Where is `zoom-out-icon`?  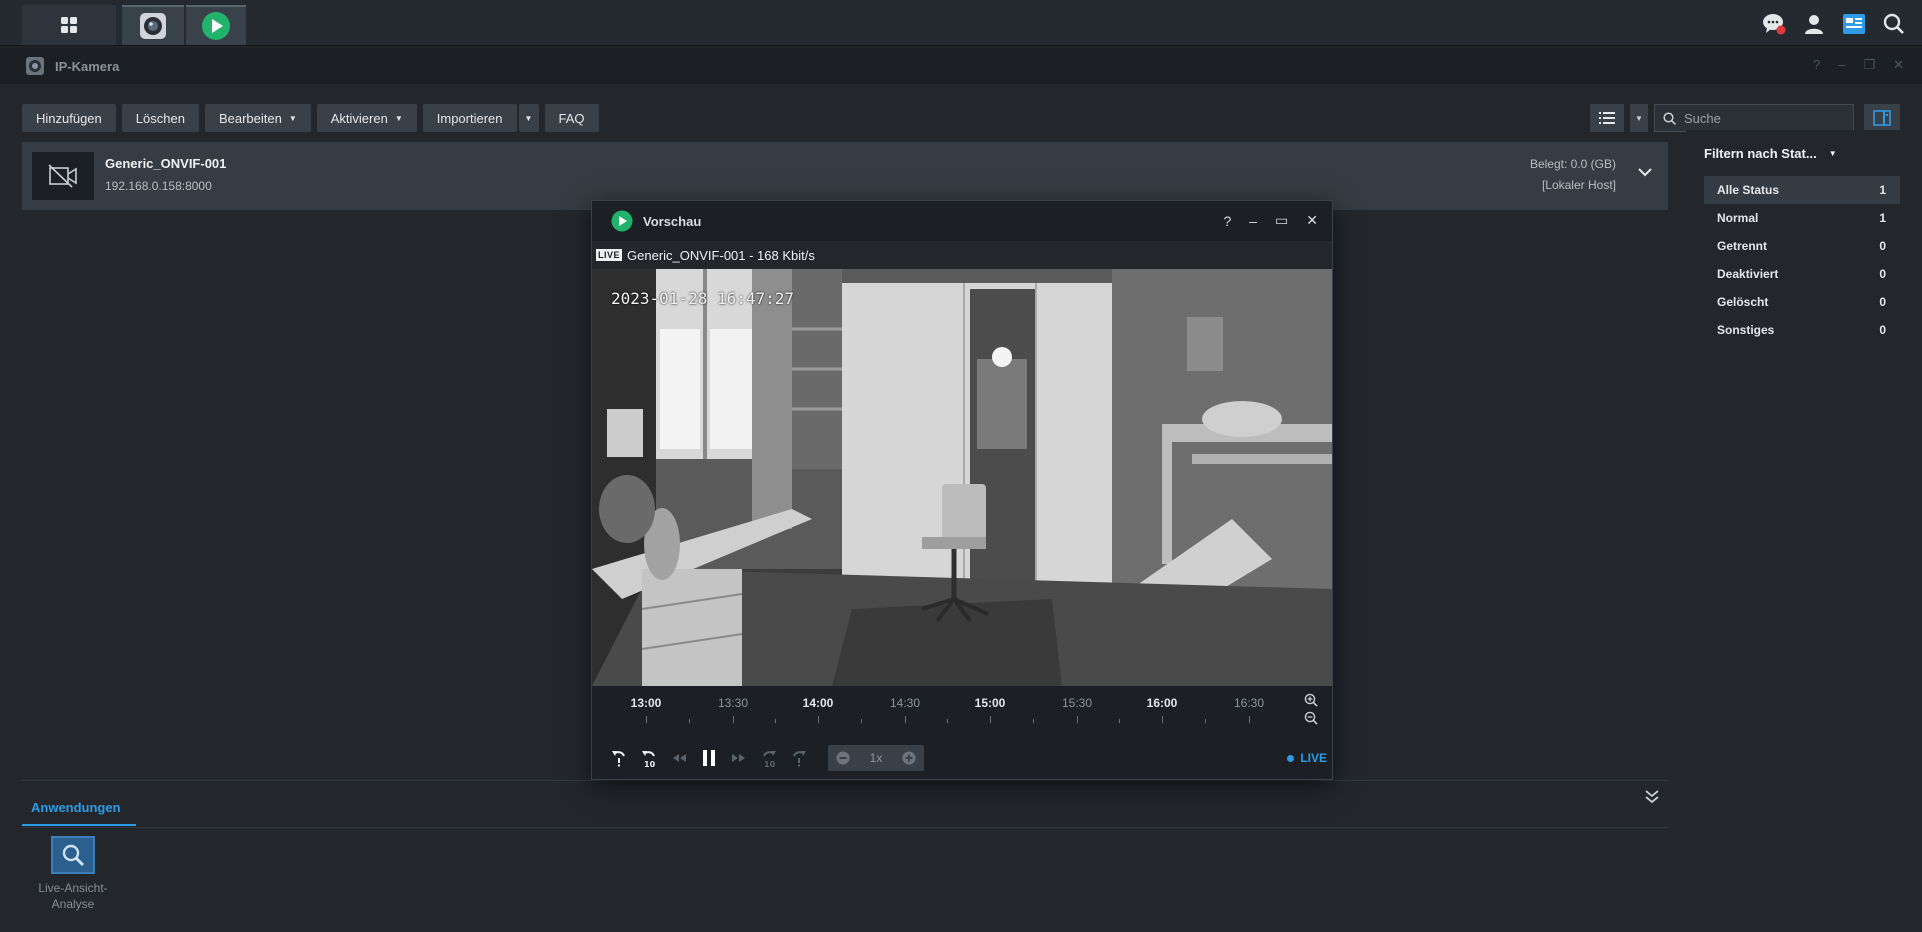 zoom-out-icon is located at coordinates (1311, 718).